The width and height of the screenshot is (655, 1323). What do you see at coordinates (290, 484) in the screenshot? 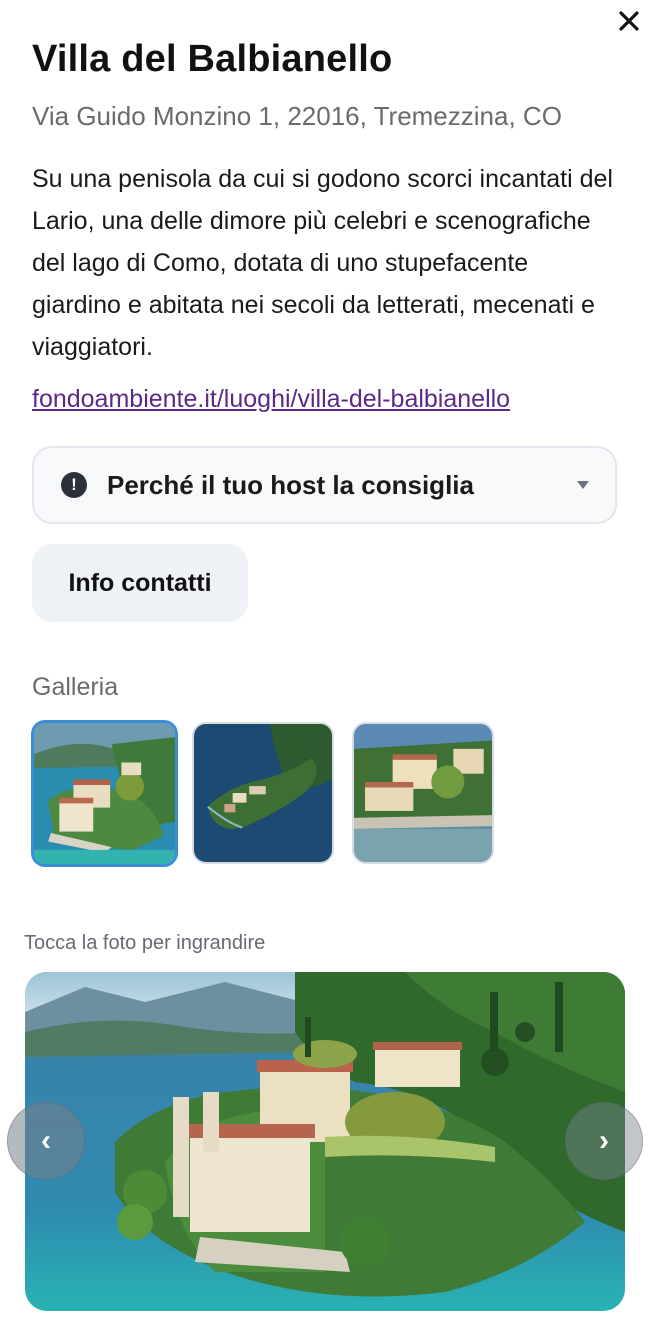
I see `accordion-label: Perché il tuo host la consiglia` at bounding box center [290, 484].